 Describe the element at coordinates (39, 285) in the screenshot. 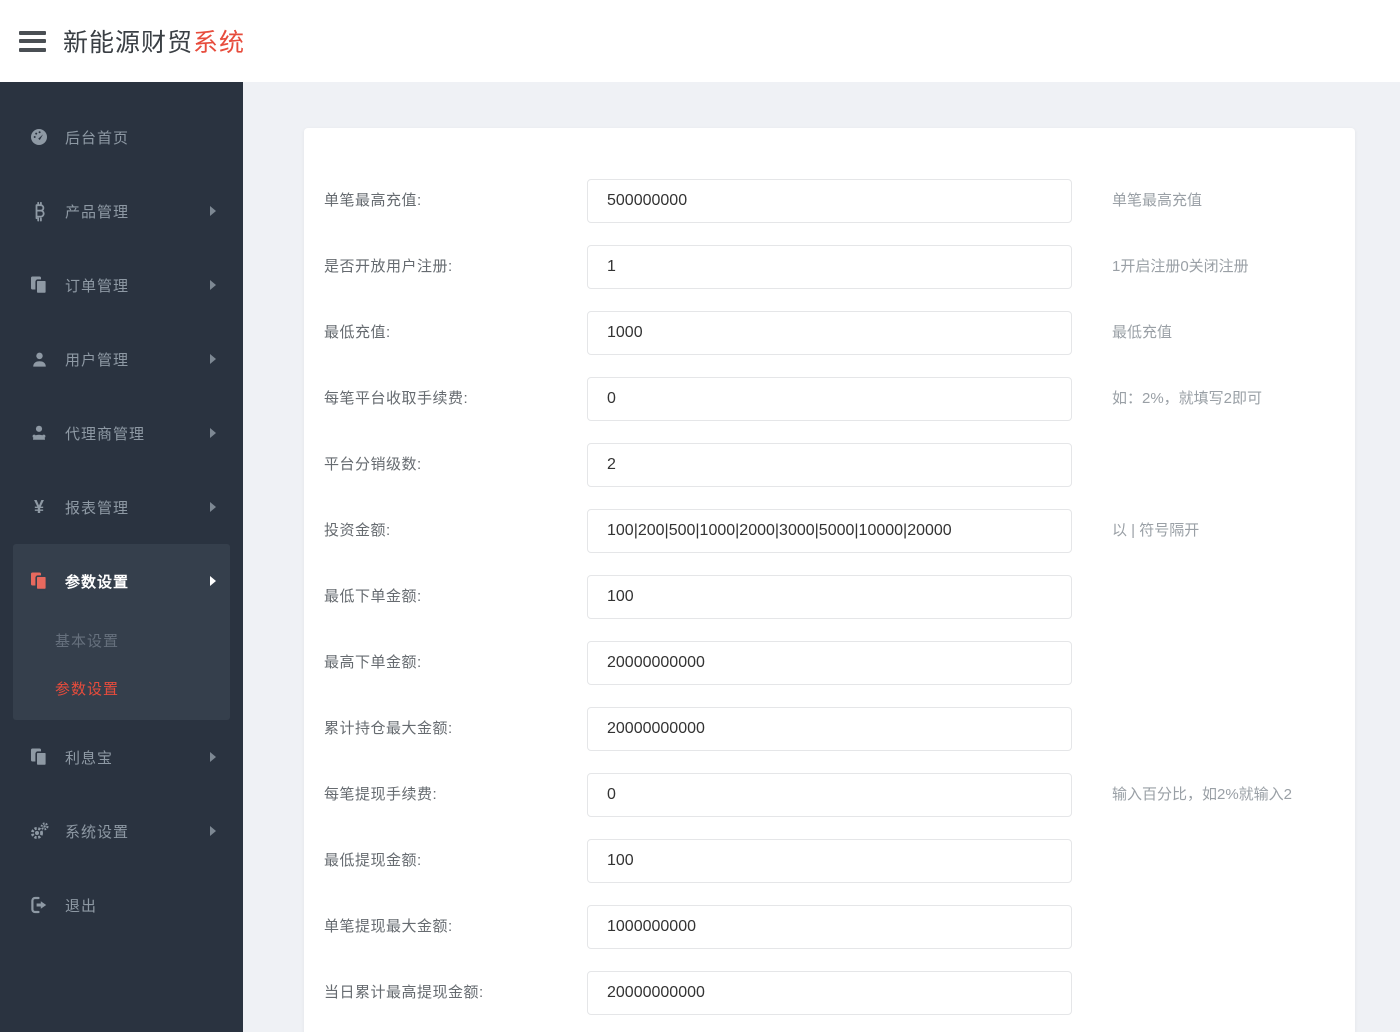

I see `orders-icon` at that location.